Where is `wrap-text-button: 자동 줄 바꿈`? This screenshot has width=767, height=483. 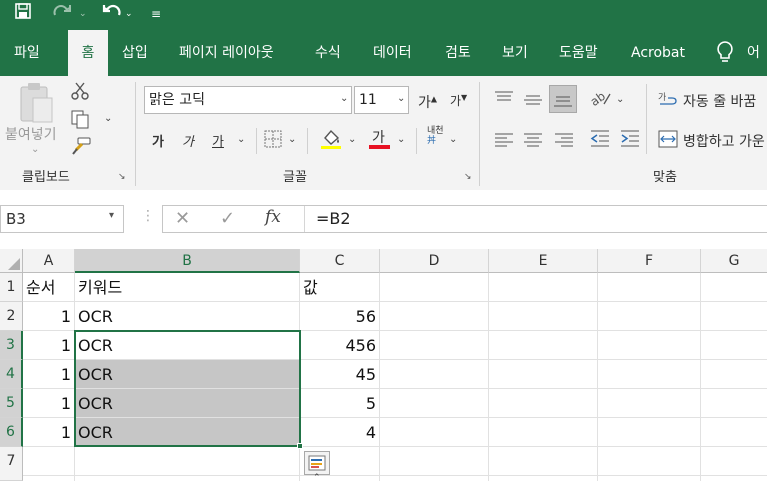 wrap-text-button: 자동 줄 바꿈 is located at coordinates (719, 101).